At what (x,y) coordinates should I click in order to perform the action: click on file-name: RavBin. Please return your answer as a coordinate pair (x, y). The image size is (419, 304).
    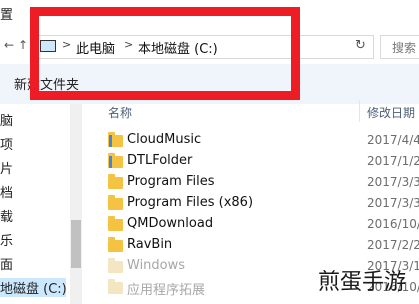
    Looking at the image, I should click on (150, 244).